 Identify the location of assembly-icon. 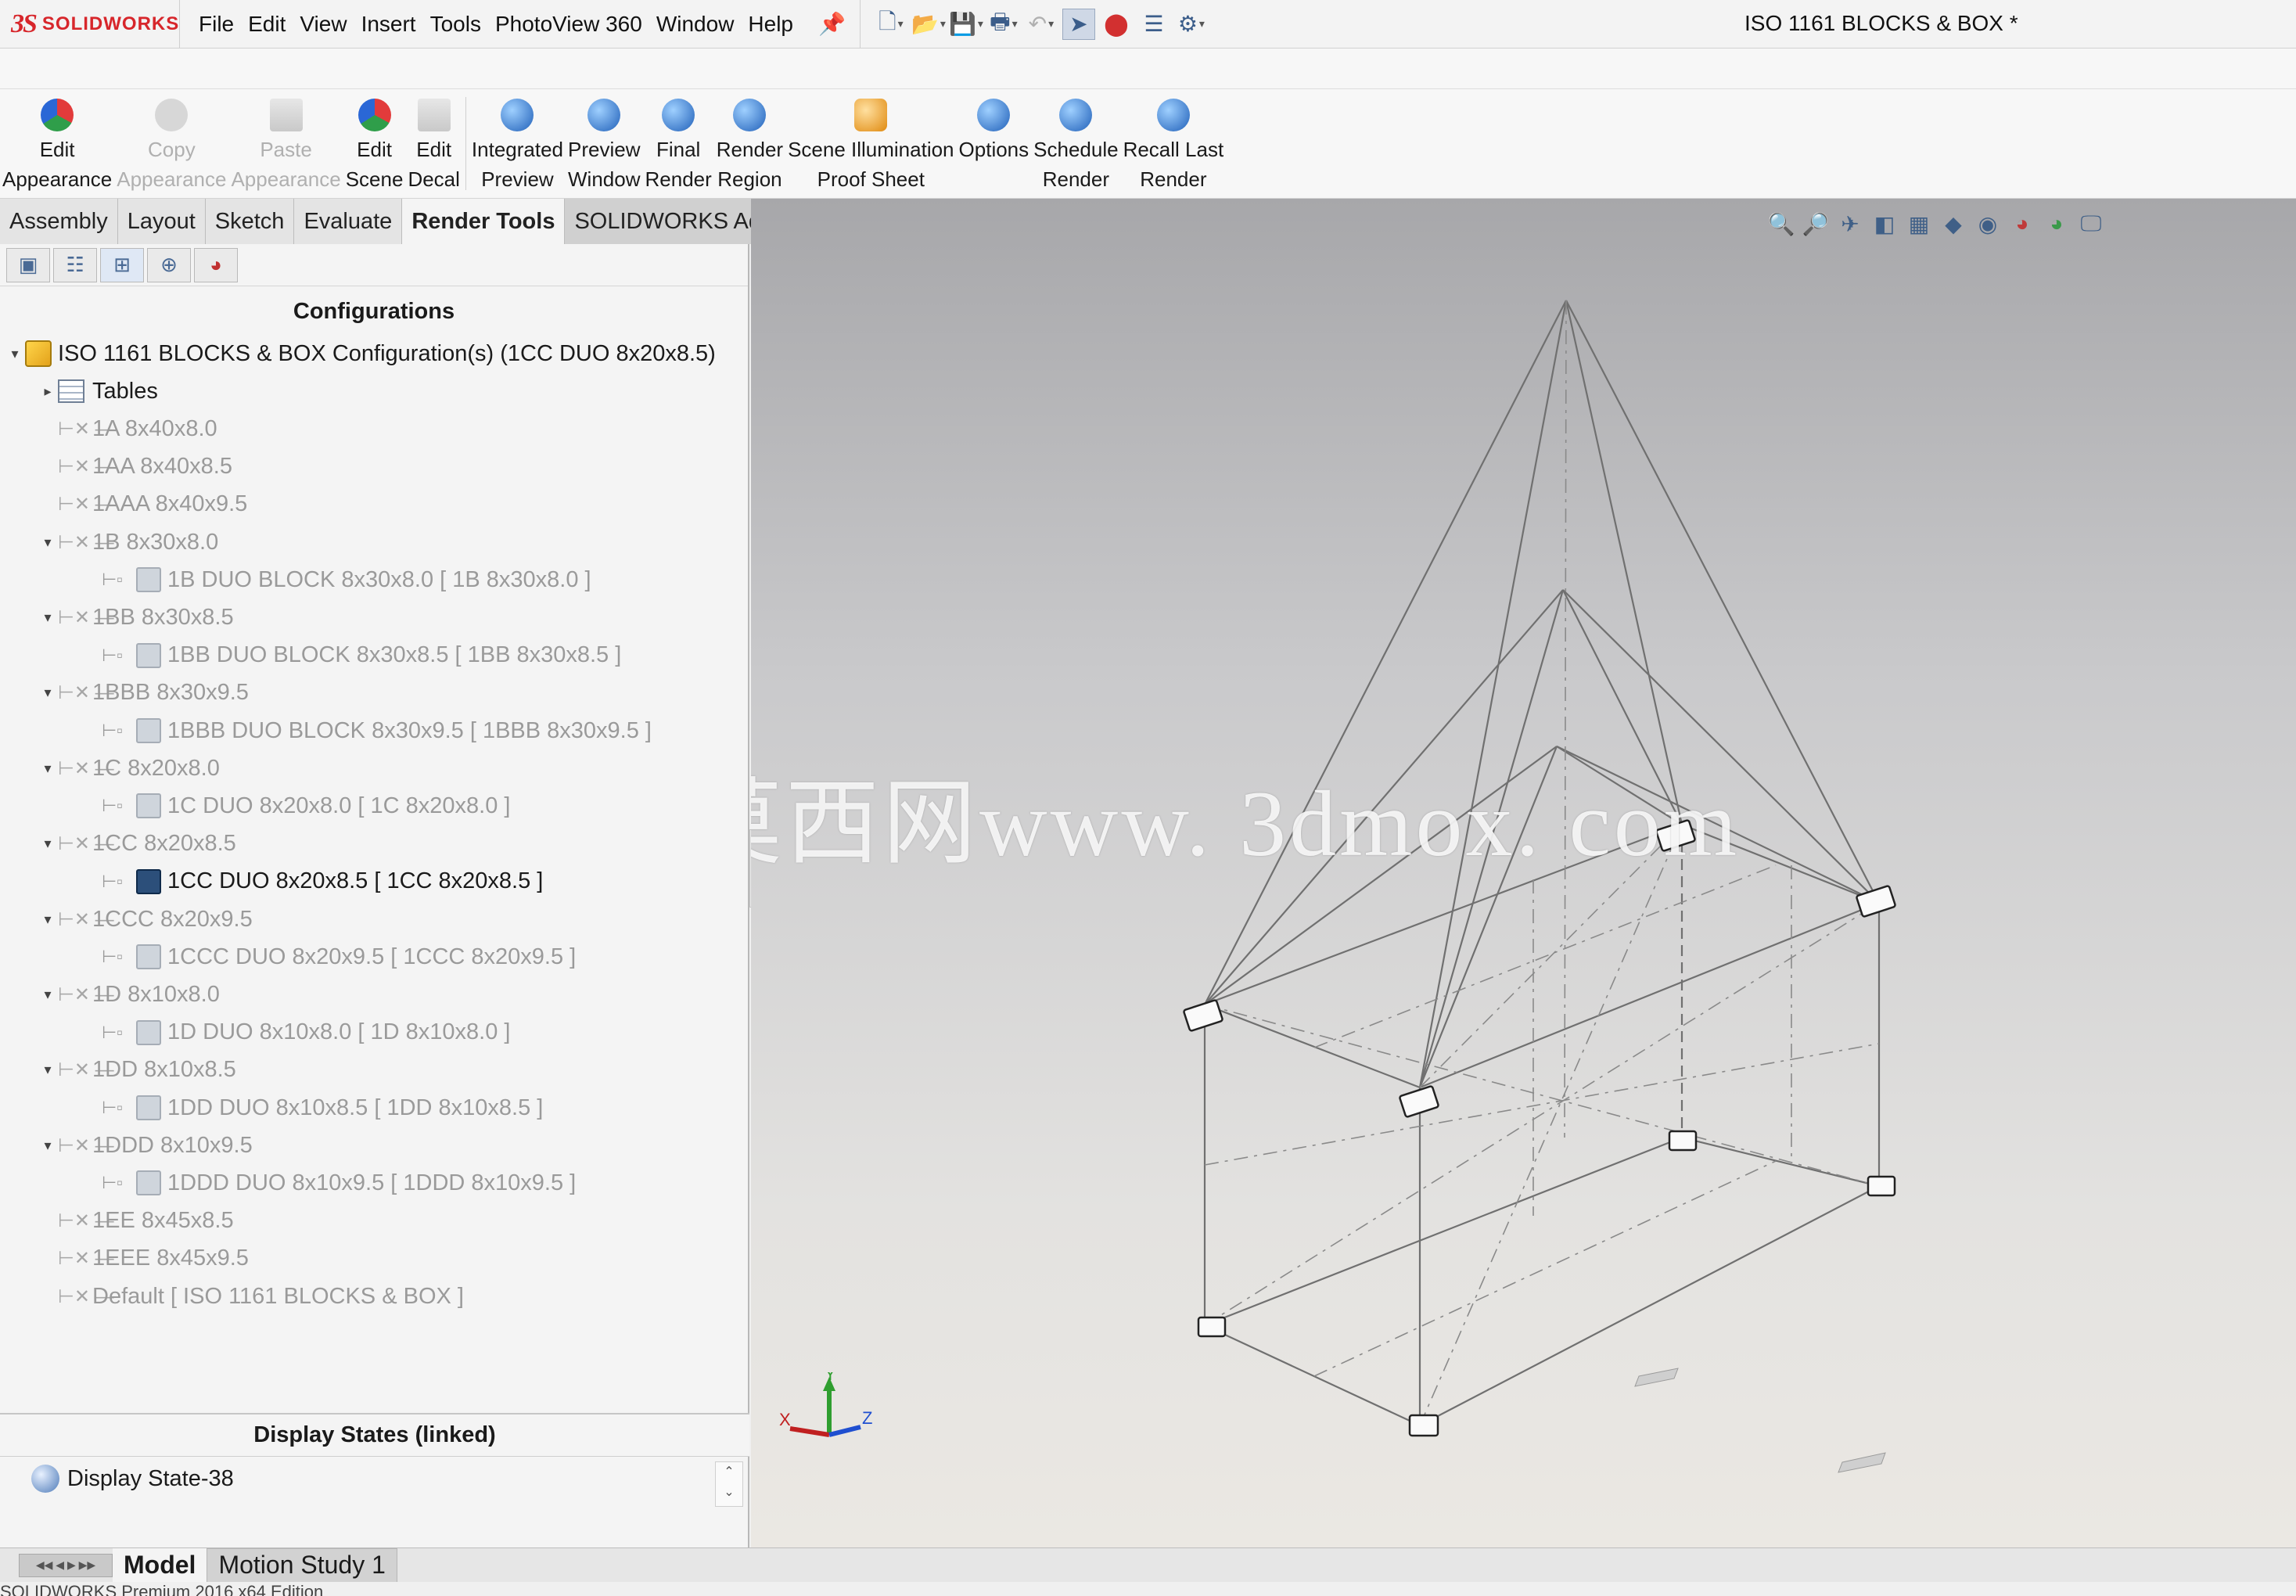
(38, 353).